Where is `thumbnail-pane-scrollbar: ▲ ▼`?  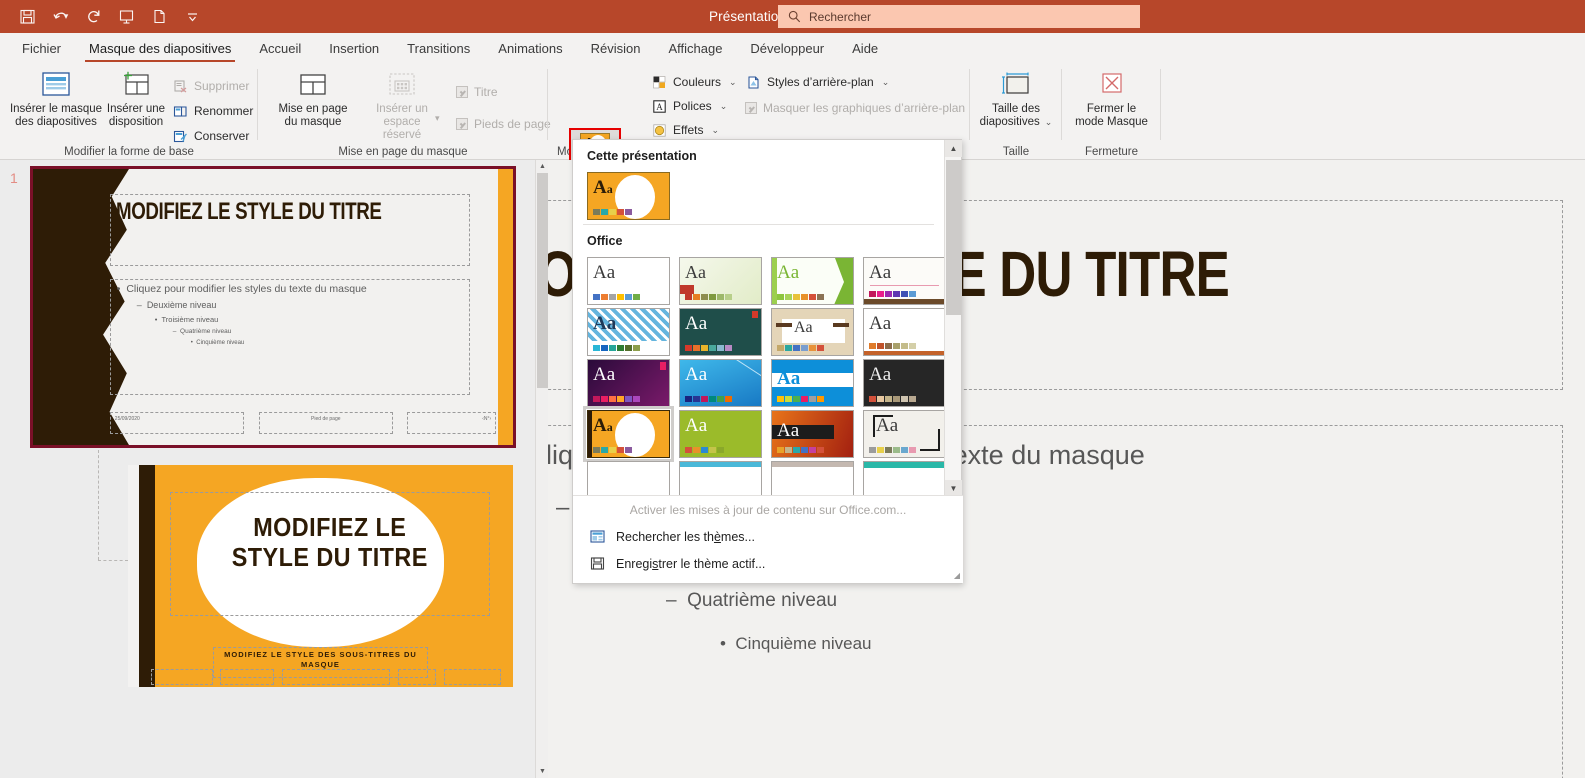 thumbnail-pane-scrollbar: ▲ ▼ is located at coordinates (541, 469).